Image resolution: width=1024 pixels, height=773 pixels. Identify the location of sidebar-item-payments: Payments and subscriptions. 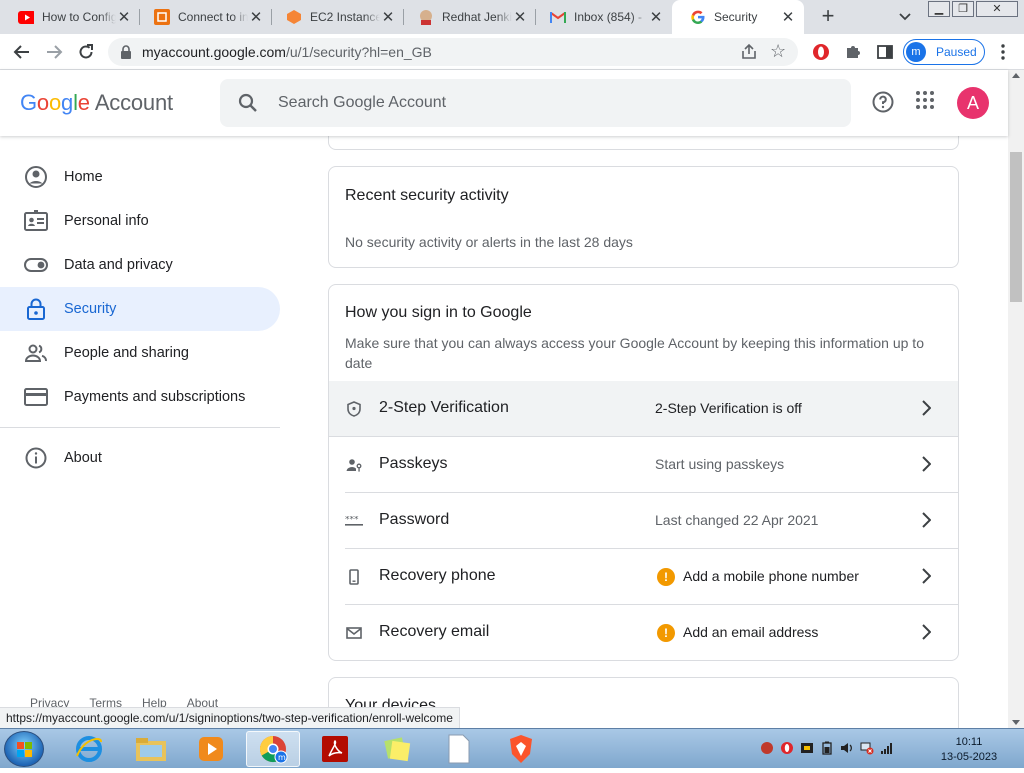
(140, 397).